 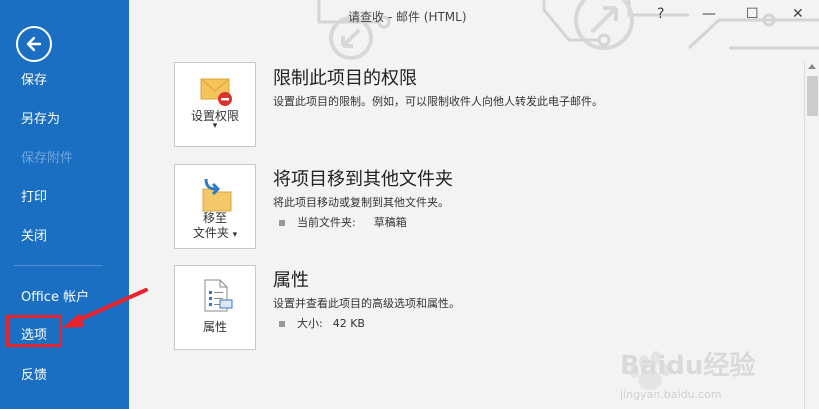 I want to click on size-info: 大小: 42 KB, so click(x=322, y=323).